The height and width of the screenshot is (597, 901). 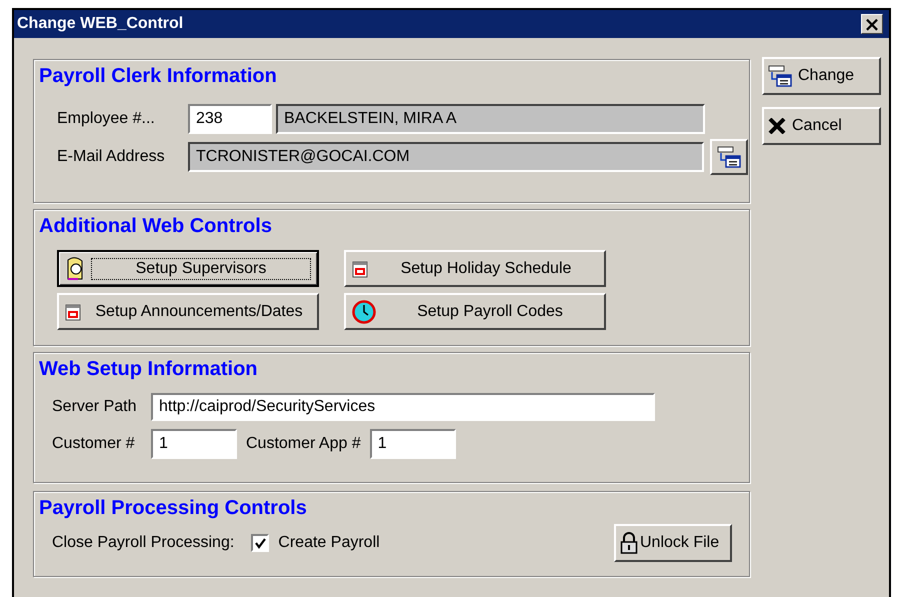 What do you see at coordinates (111, 157) in the screenshot?
I see `field-label: E-Mail Address` at bounding box center [111, 157].